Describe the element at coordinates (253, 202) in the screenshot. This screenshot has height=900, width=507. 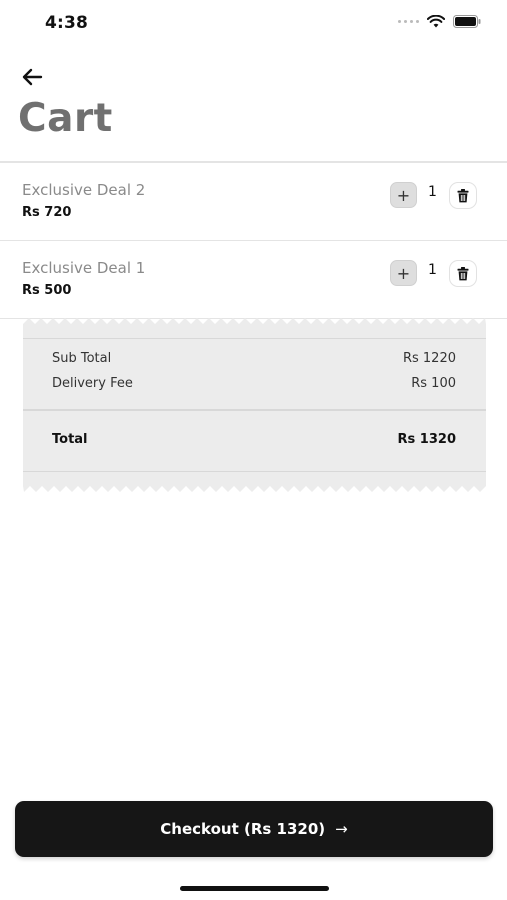
I see `cart-item: Exclusive Deal 2 Rs 720 + 1` at that location.